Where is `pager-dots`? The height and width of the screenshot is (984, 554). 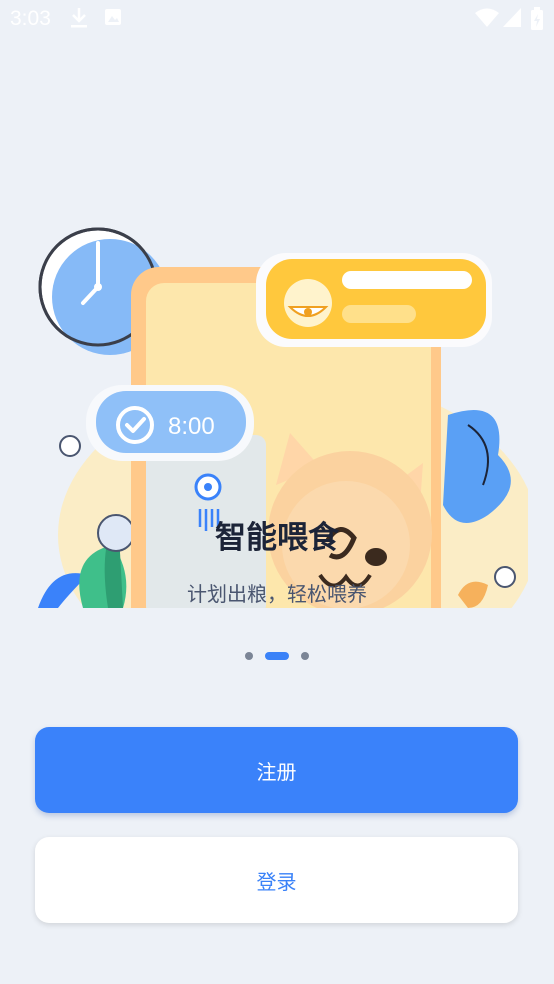 pager-dots is located at coordinates (277, 656).